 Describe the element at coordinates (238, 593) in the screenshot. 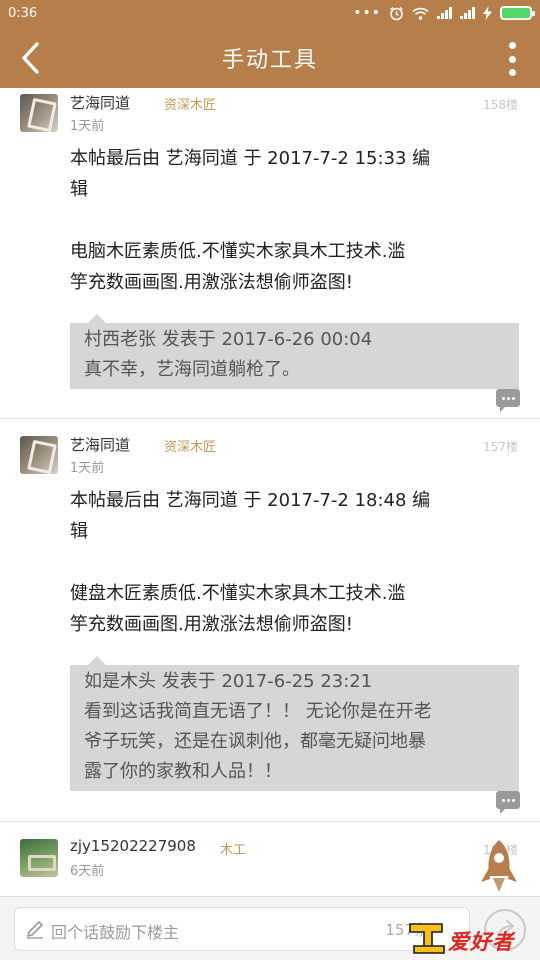

I see `body-line: 健盘木匠素质低.不懂实木家具木工技术.滥` at that location.